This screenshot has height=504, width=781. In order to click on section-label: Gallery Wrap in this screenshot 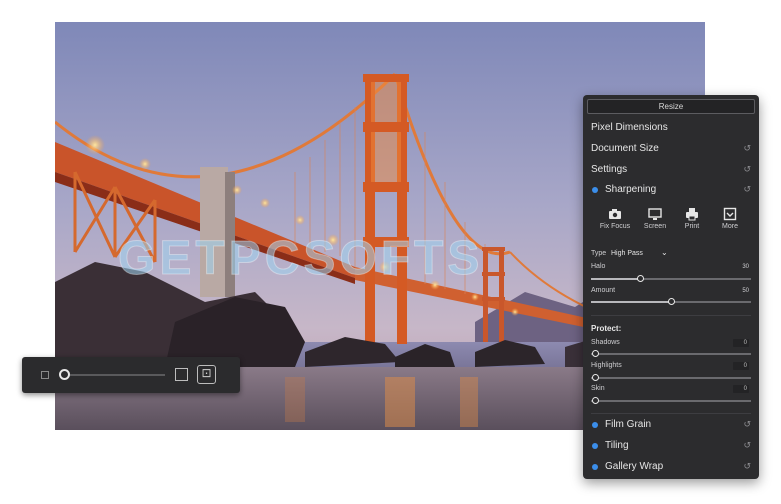, I will do `click(634, 466)`.